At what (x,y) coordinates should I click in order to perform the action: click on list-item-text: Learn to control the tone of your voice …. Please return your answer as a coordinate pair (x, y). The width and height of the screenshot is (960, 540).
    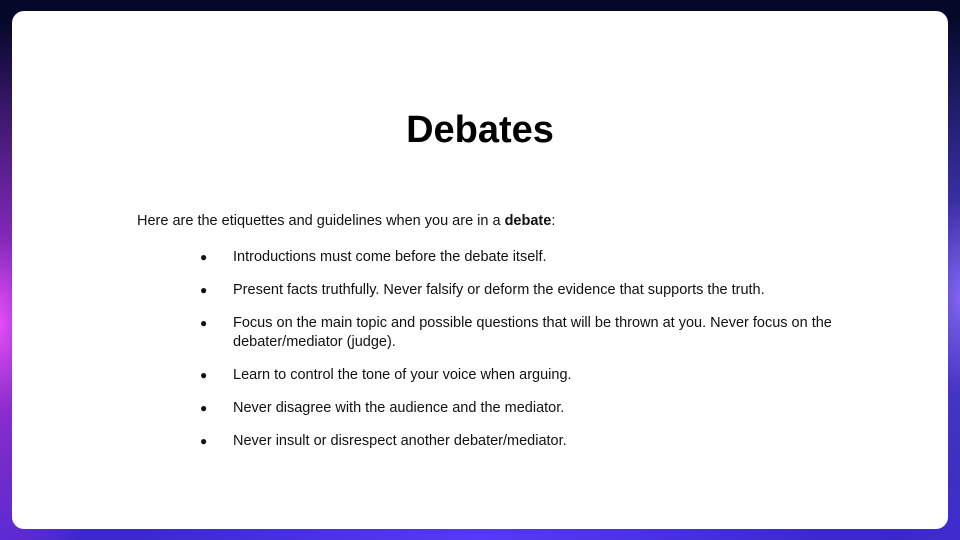
    Looking at the image, I should click on (402, 375).